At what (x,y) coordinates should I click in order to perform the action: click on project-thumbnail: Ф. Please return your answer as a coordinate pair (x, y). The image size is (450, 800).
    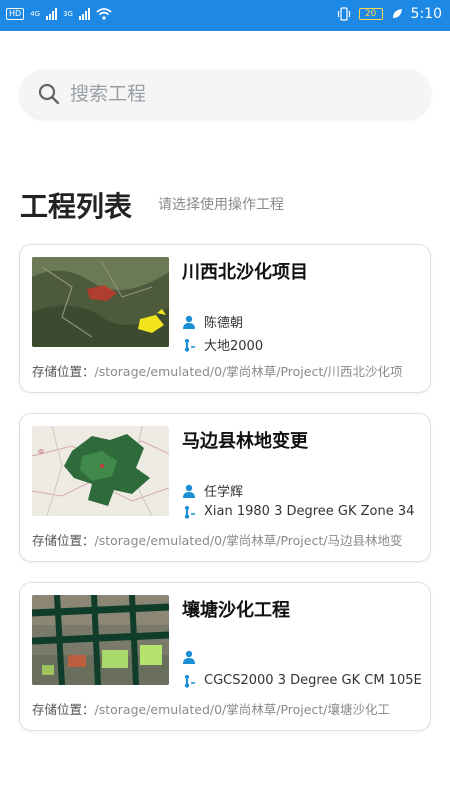
    Looking at the image, I should click on (100, 471).